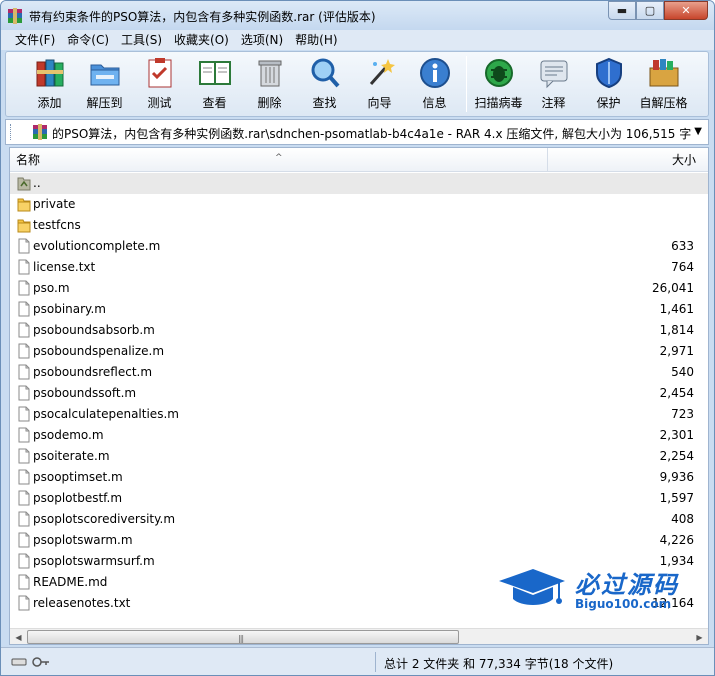 The image size is (715, 676). Describe the element at coordinates (359, 225) in the screenshot. I see `file-row: testfcns` at that location.